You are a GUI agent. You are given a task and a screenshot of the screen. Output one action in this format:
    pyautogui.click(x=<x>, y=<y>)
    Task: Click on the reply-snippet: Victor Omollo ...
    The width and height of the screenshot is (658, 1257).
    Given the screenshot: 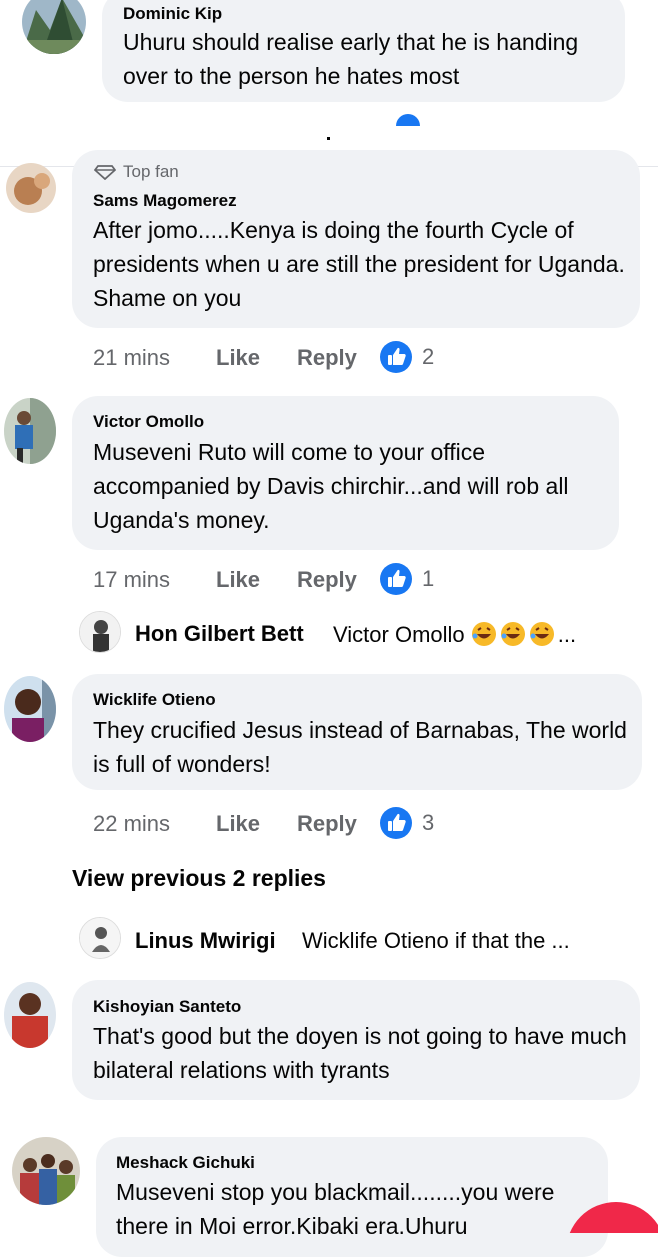 What is the action you would take?
    pyautogui.click(x=483, y=634)
    